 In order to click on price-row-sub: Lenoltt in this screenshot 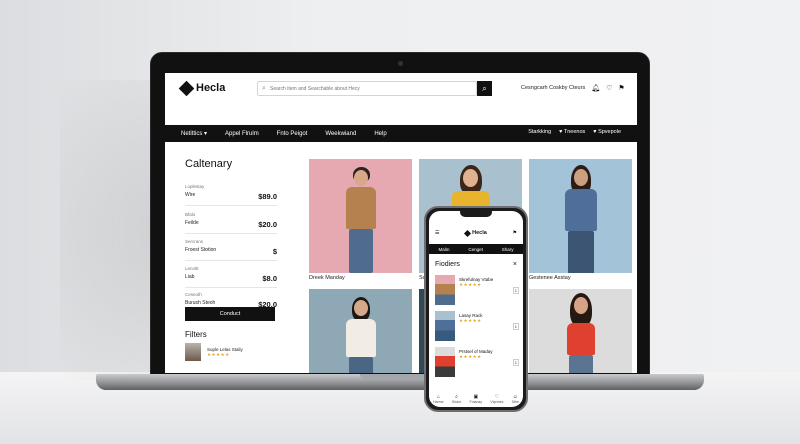, I will do `click(192, 268)`.